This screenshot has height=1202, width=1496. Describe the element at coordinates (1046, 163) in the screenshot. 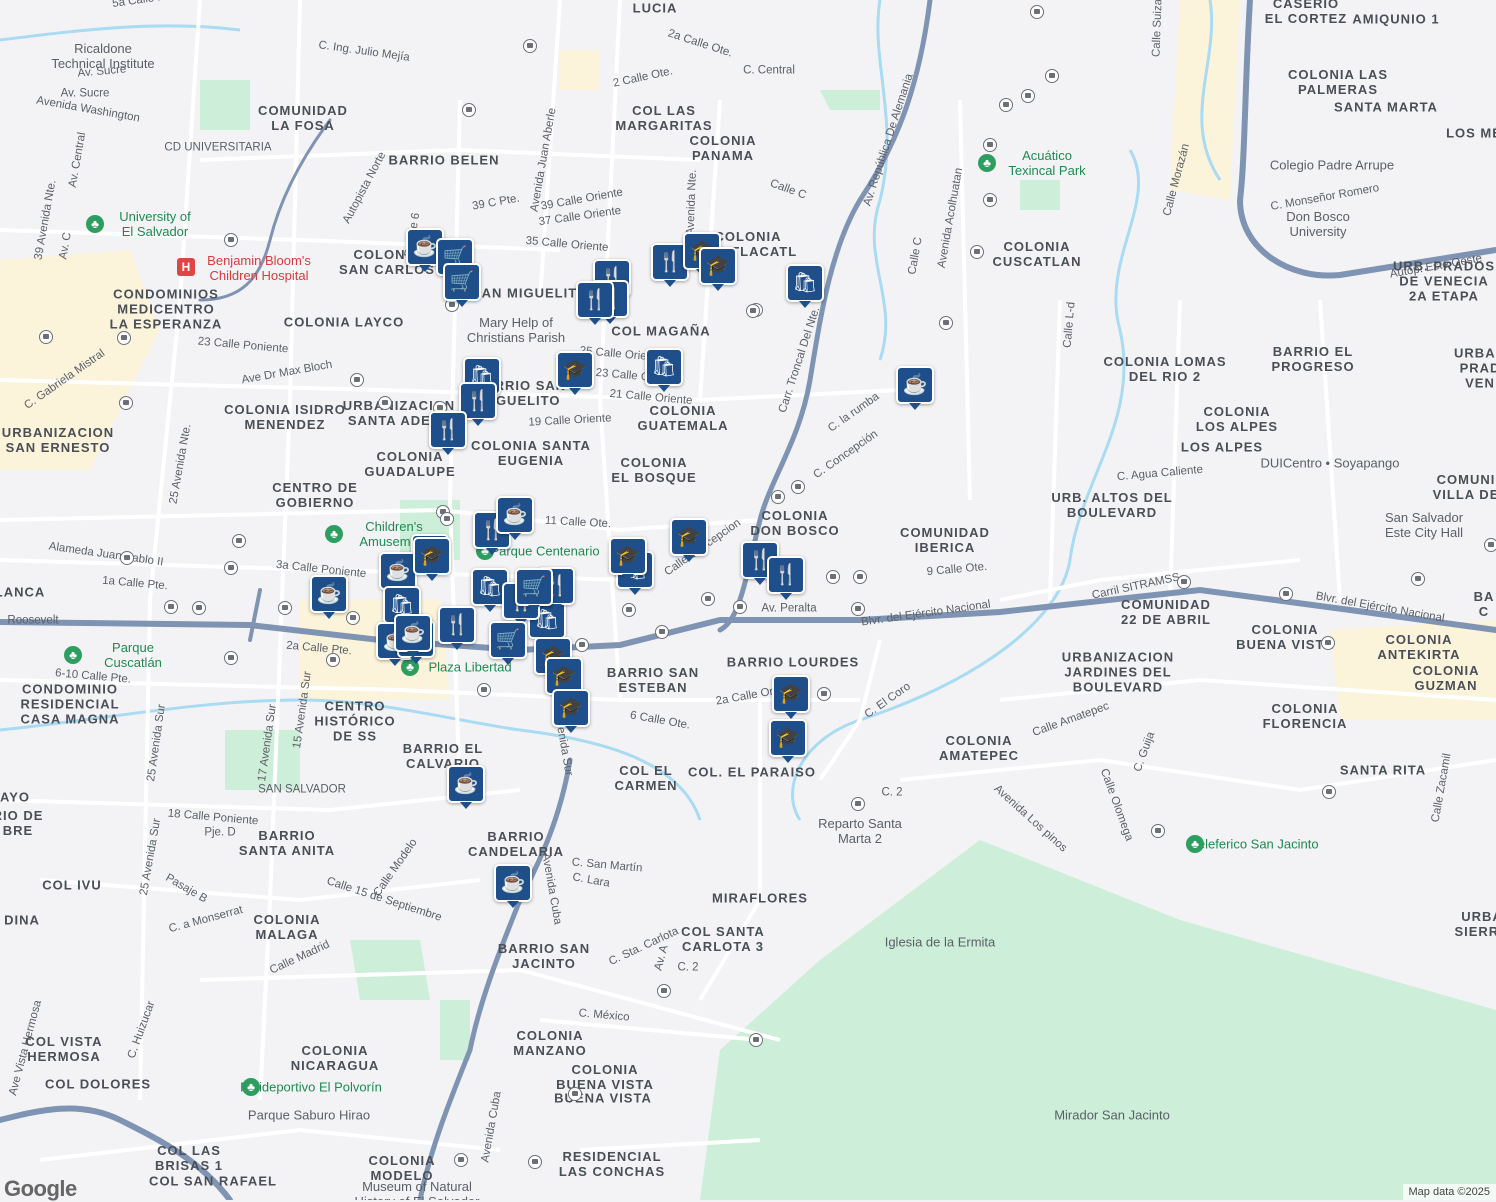

I see `park-label: Acuático Texincal Park` at that location.